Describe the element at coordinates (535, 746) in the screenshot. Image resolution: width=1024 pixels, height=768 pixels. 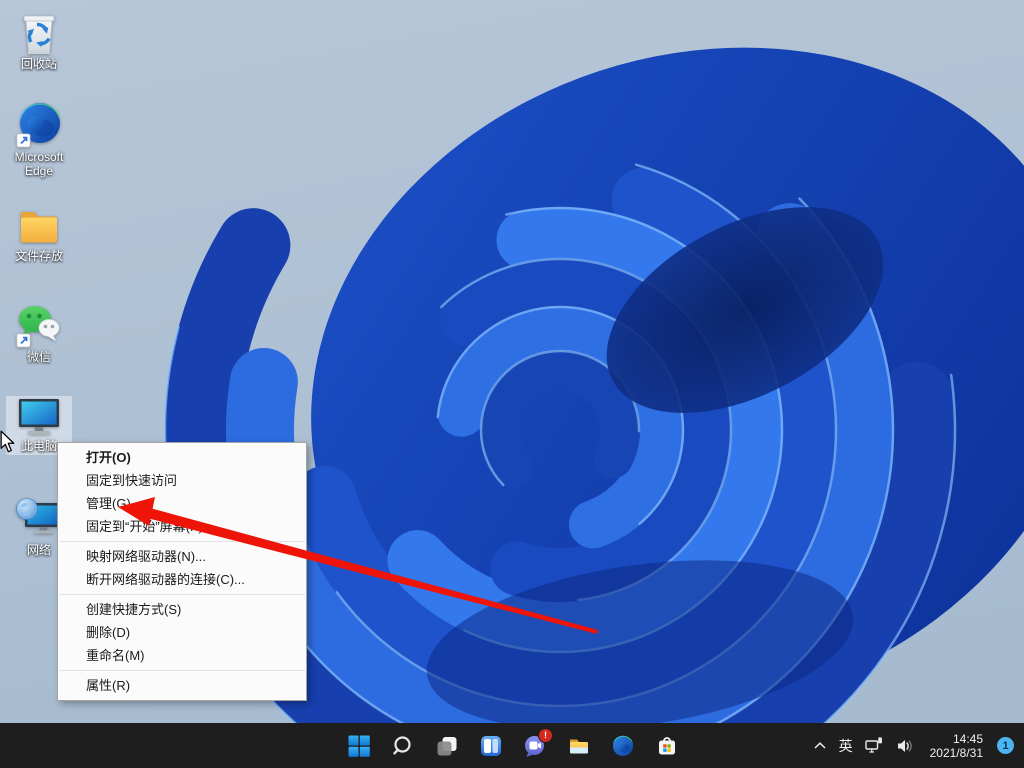
I see `teams-chat-button: !` at that location.